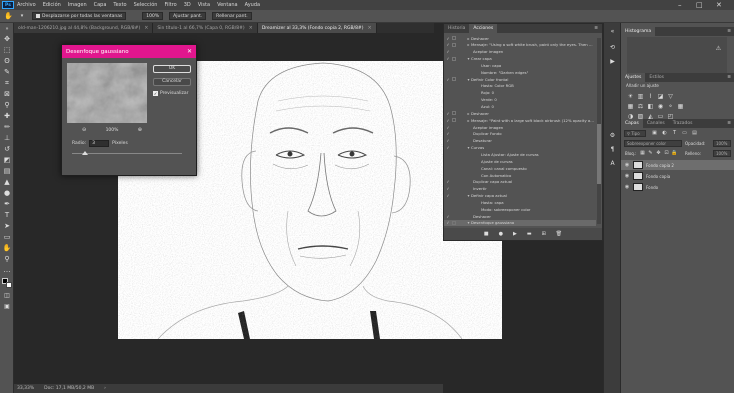 Image resolution: width=734 pixels, height=393 pixels. What do you see at coordinates (520, 79) in the screenshot?
I see `action-row: ✓ ▾ Definir Color frontal` at bounding box center [520, 79].